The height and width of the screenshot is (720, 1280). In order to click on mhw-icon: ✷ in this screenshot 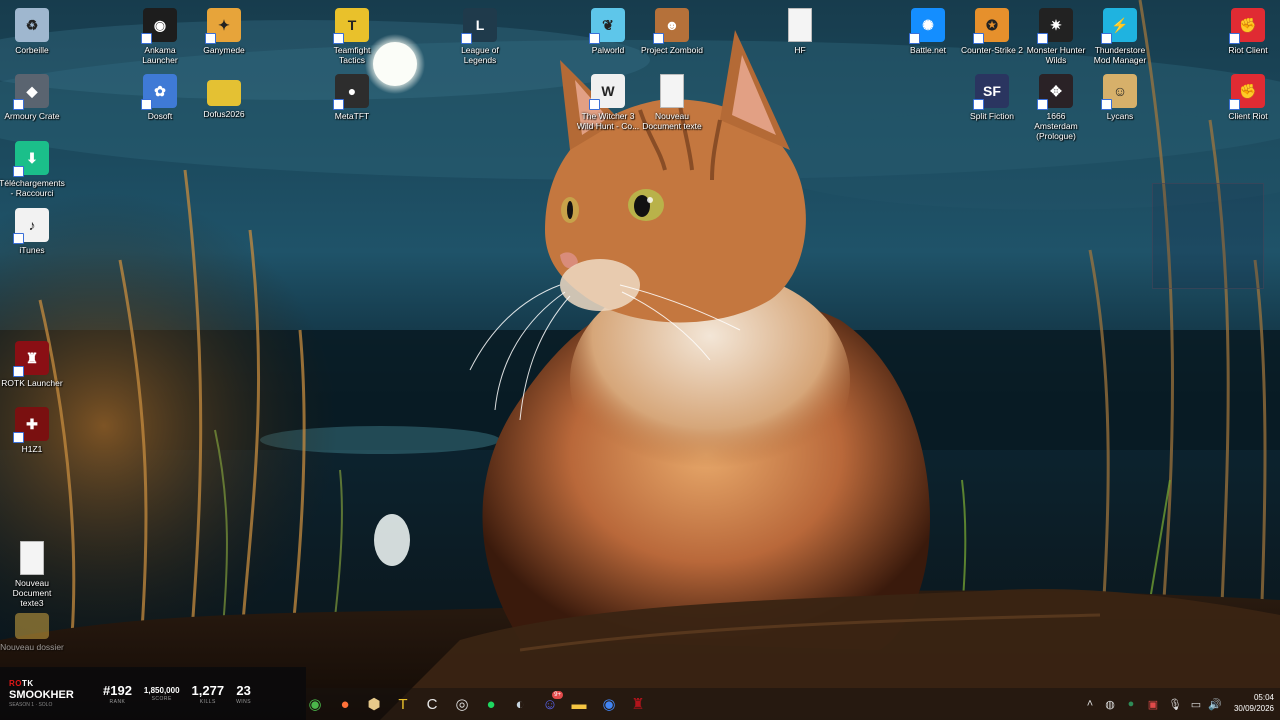, I will do `click(1055, 26)`.